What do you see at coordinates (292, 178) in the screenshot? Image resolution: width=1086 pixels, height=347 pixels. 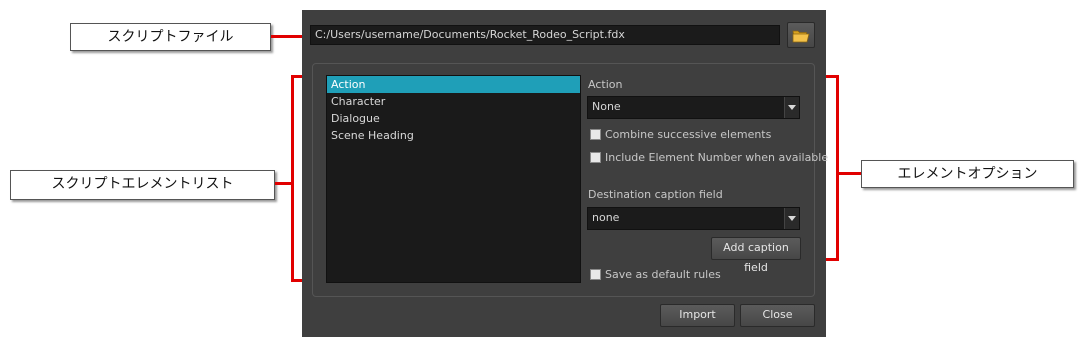 I see `callout-element-list-bracket` at bounding box center [292, 178].